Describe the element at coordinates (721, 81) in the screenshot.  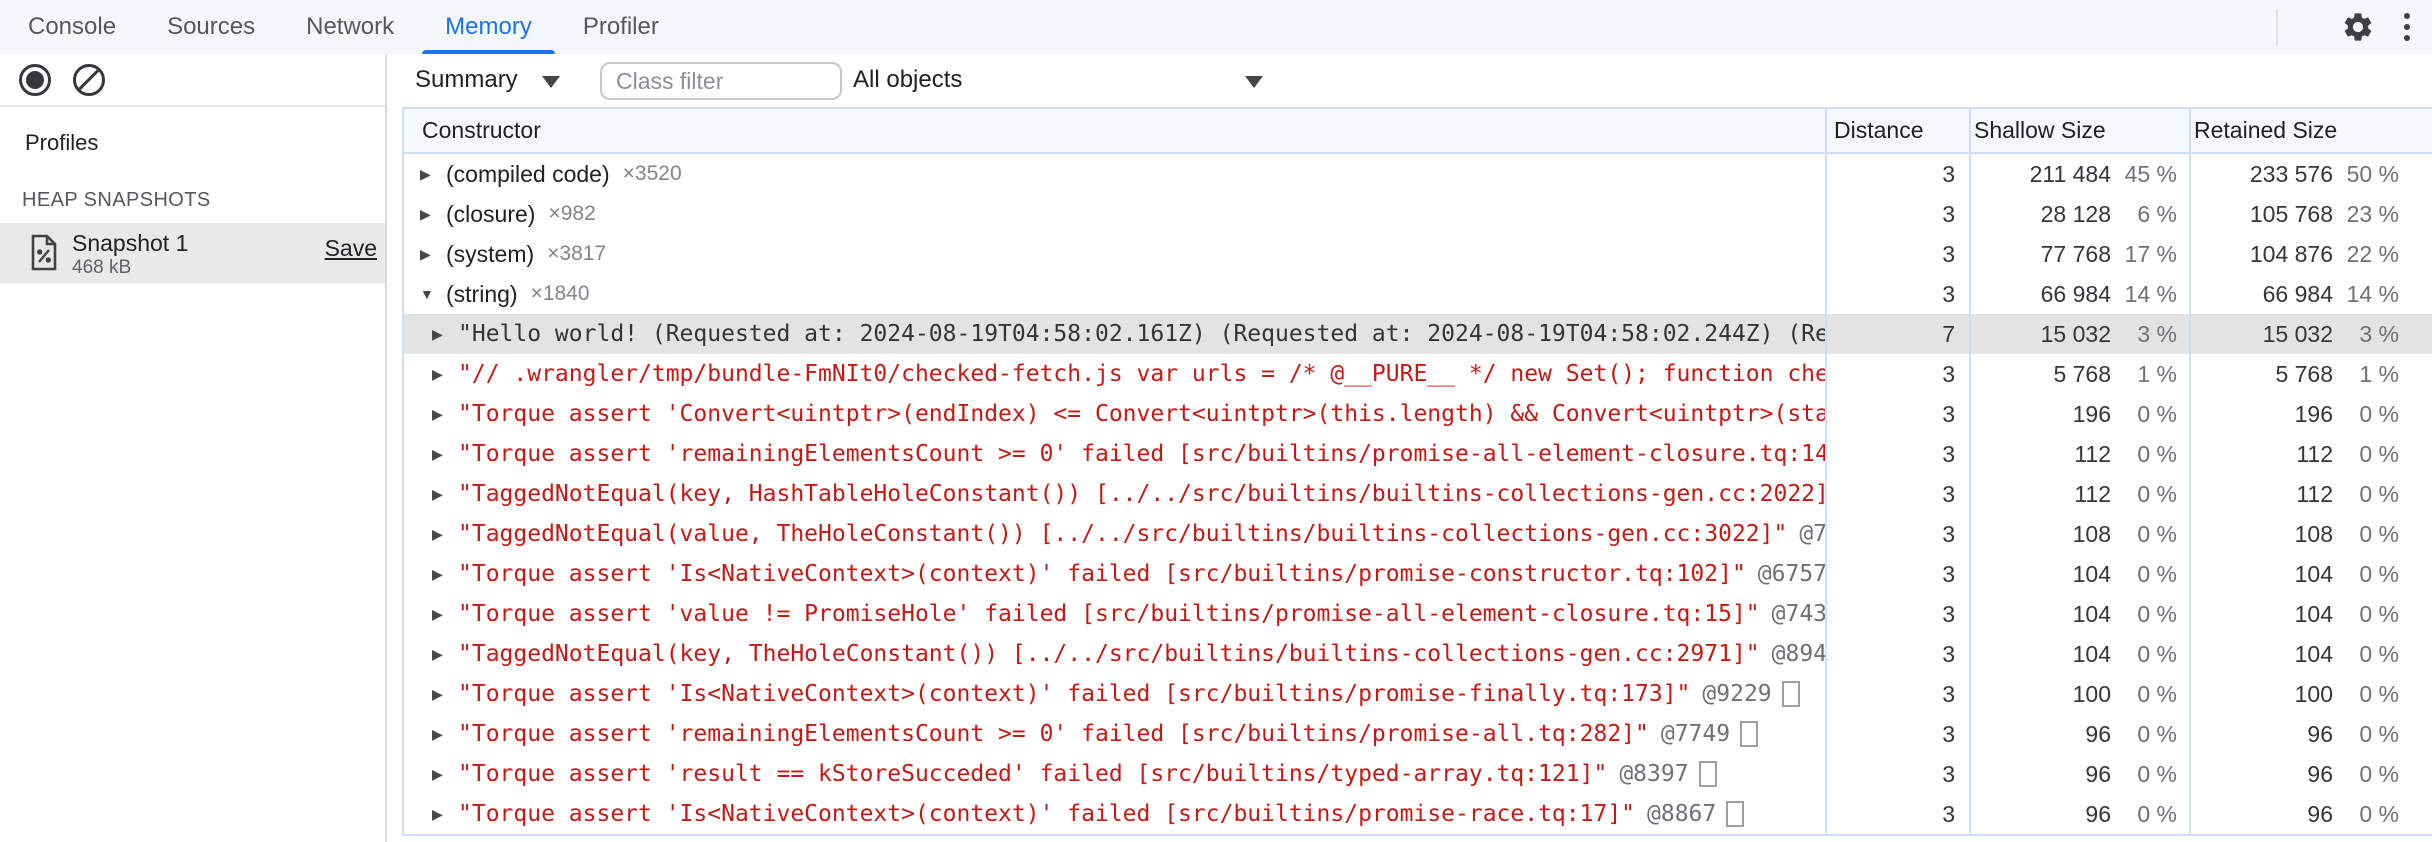
I see `class-filter-input` at that location.